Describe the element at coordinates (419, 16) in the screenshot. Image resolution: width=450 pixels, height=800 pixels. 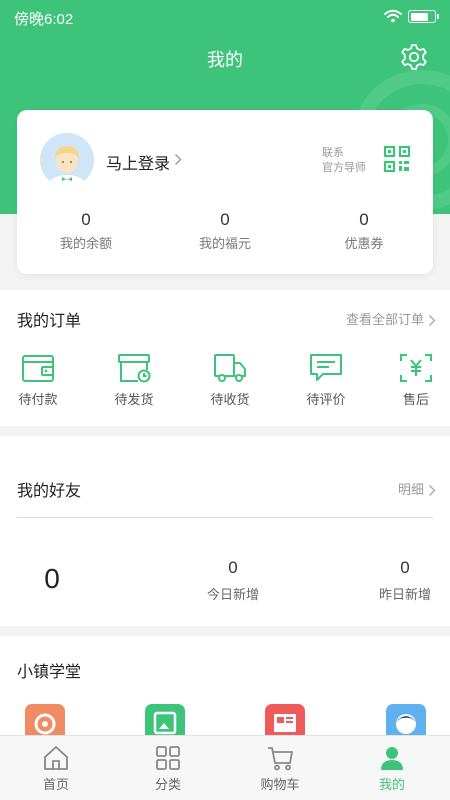
I see `battery-level` at that location.